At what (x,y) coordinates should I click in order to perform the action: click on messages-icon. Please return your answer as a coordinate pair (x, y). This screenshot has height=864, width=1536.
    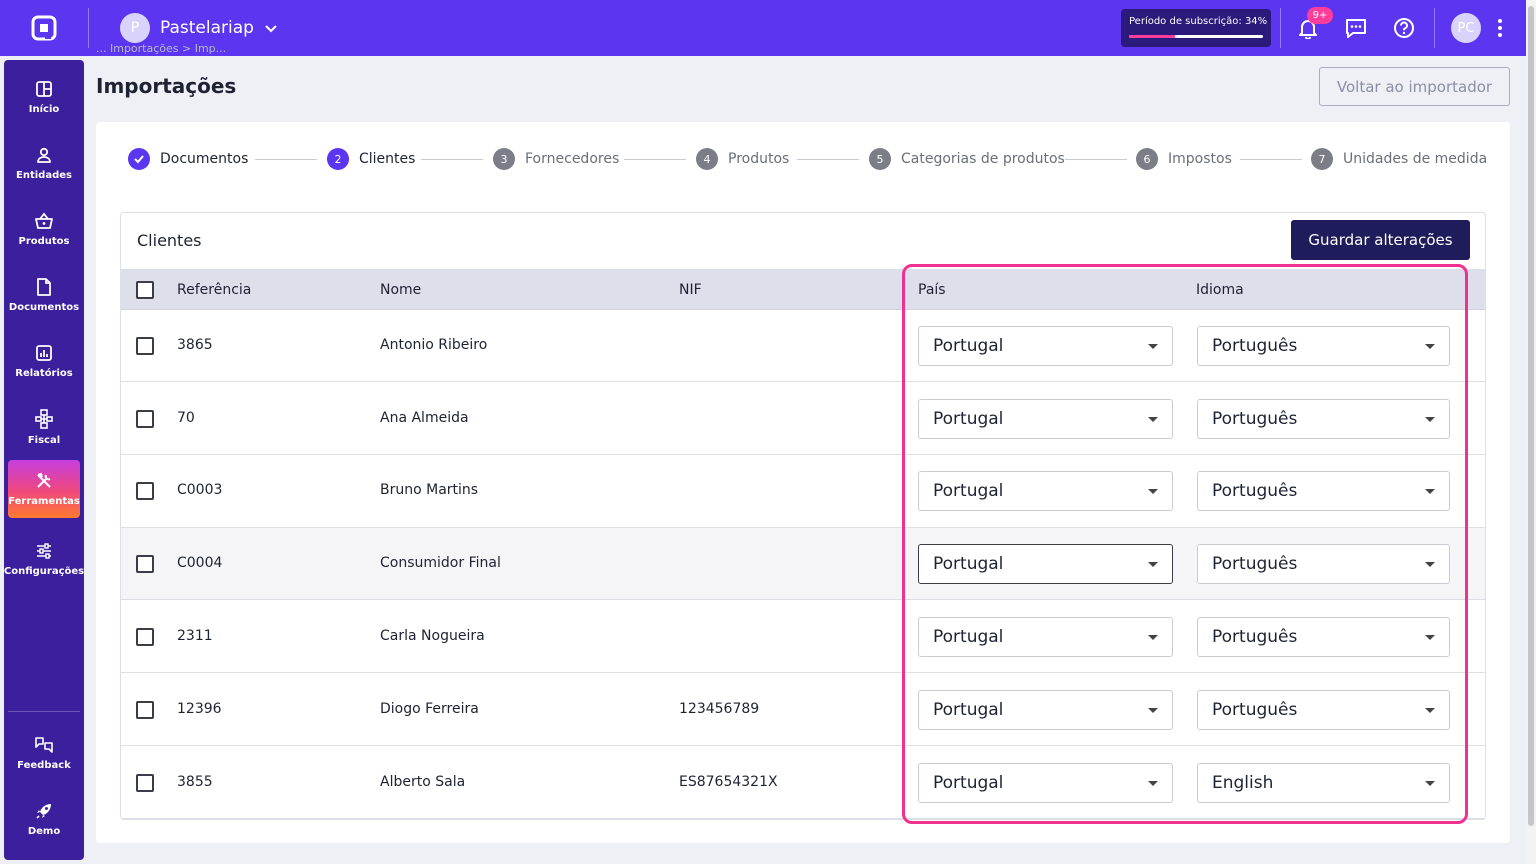
    Looking at the image, I should click on (1356, 28).